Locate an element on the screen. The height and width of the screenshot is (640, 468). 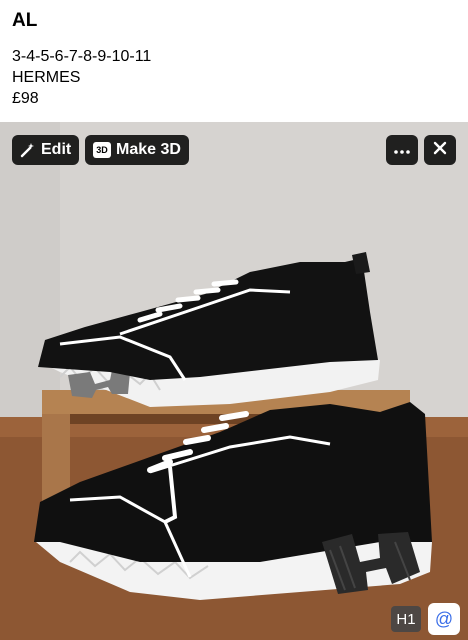
make-3d-button: 3D Make 3D is located at coordinates (137, 150).